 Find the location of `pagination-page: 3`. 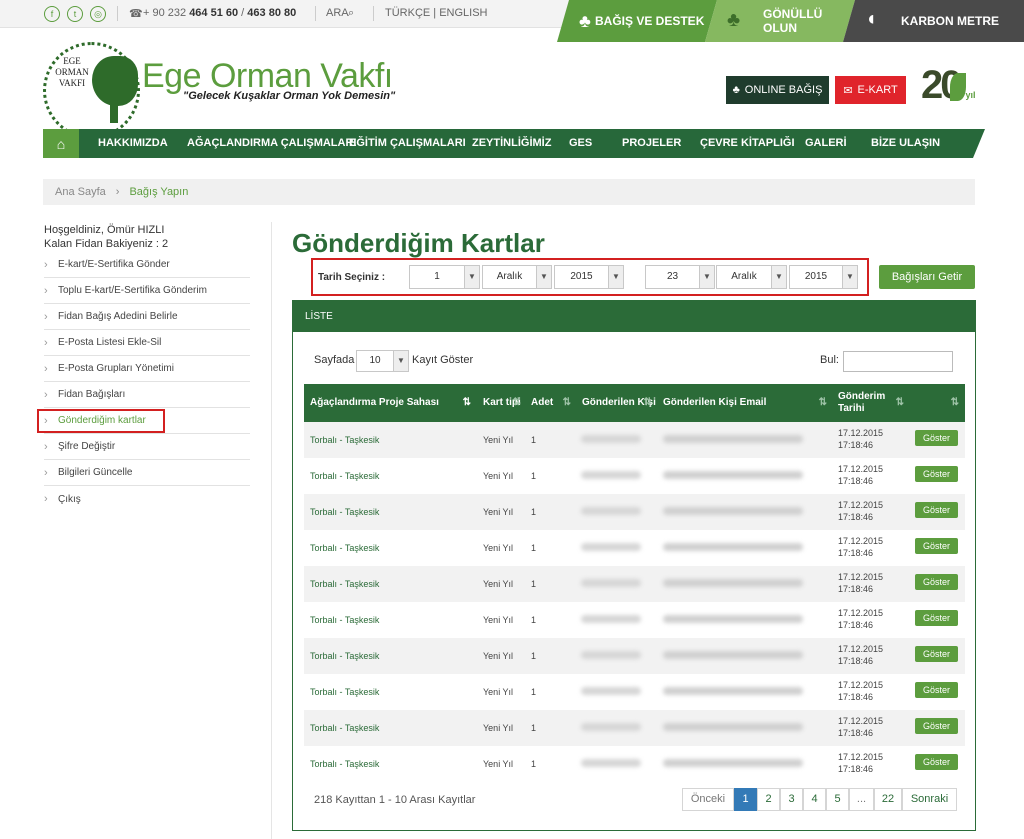

pagination-page: 3 is located at coordinates (791, 799).